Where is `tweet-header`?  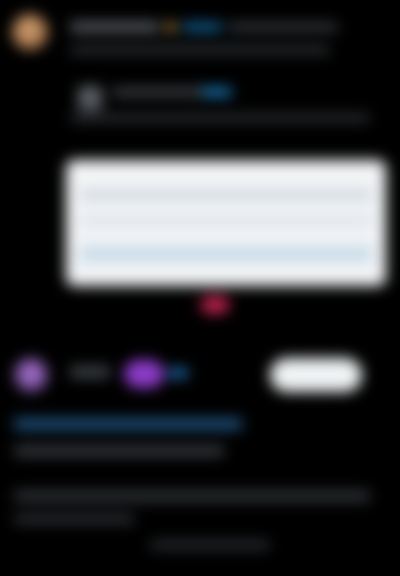 tweet-header is located at coordinates (205, 27).